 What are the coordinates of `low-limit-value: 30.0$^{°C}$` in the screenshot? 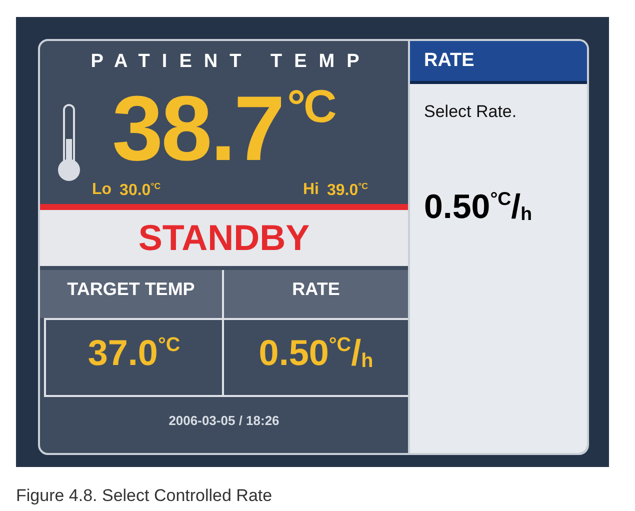 It's located at (140, 190).